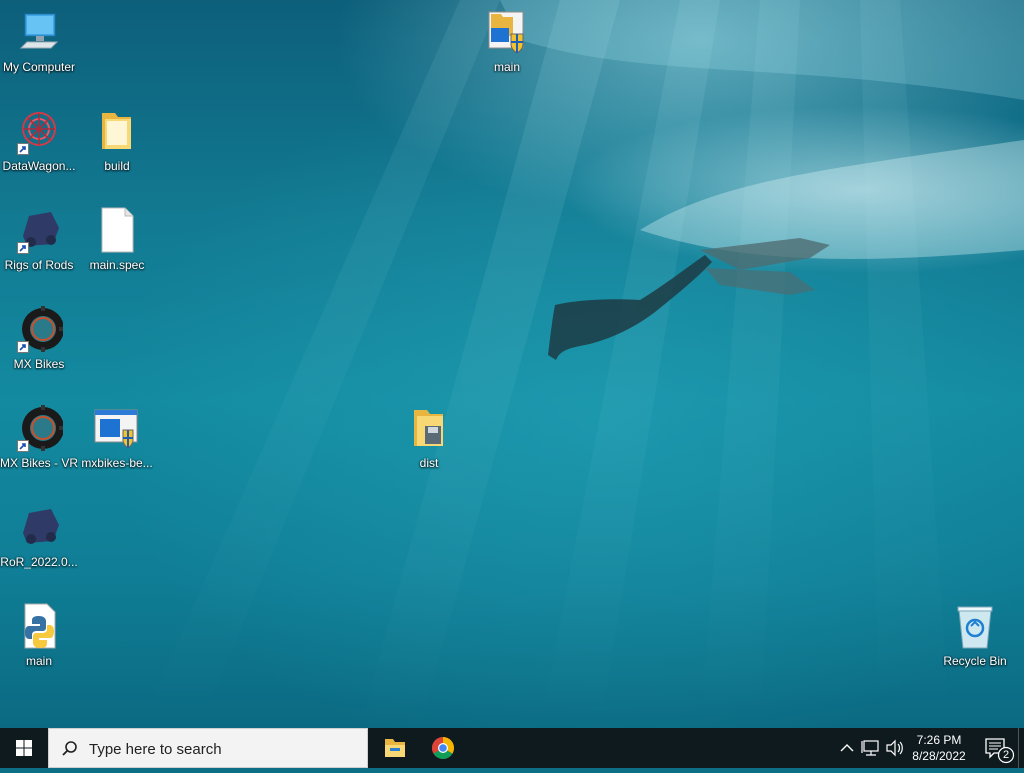  Describe the element at coordinates (39, 265) in the screenshot. I see `icon-label: Rigs of Rods` at that location.